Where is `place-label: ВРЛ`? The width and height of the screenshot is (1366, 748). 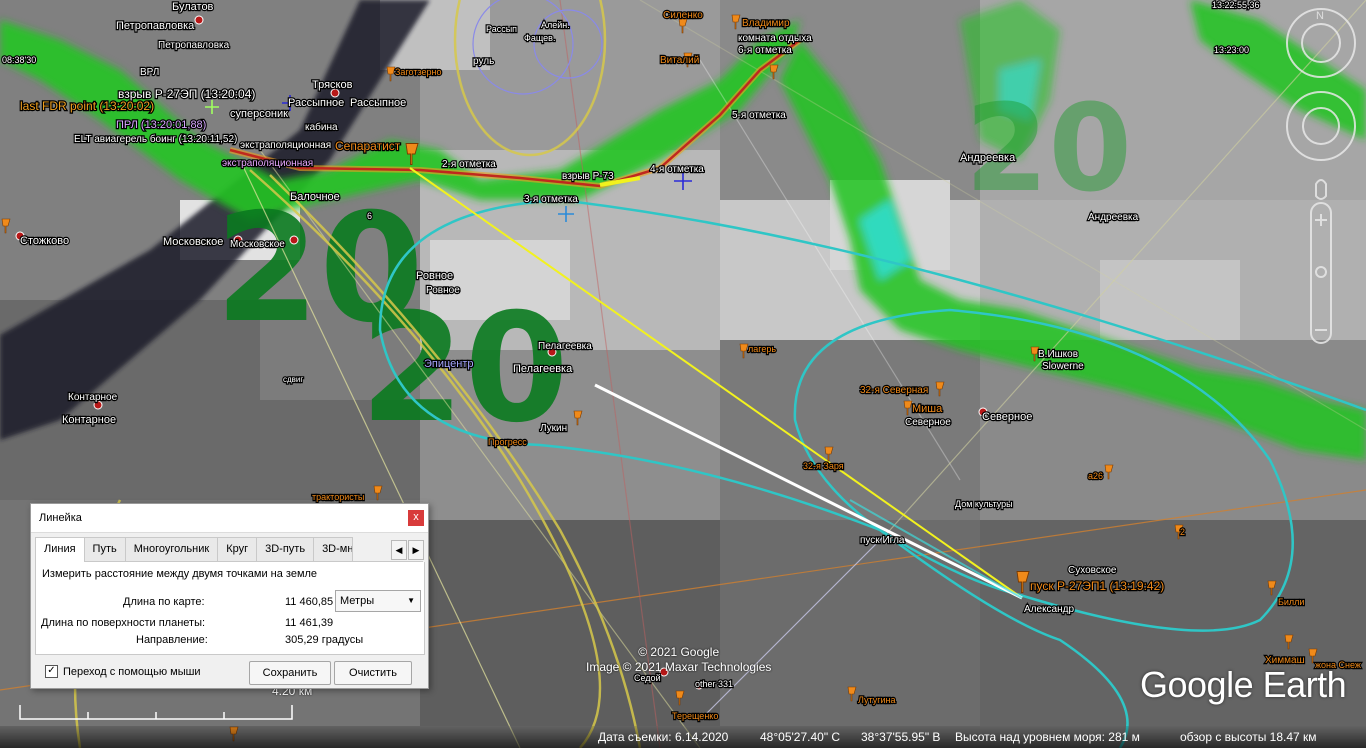
place-label: ВРЛ is located at coordinates (149, 72).